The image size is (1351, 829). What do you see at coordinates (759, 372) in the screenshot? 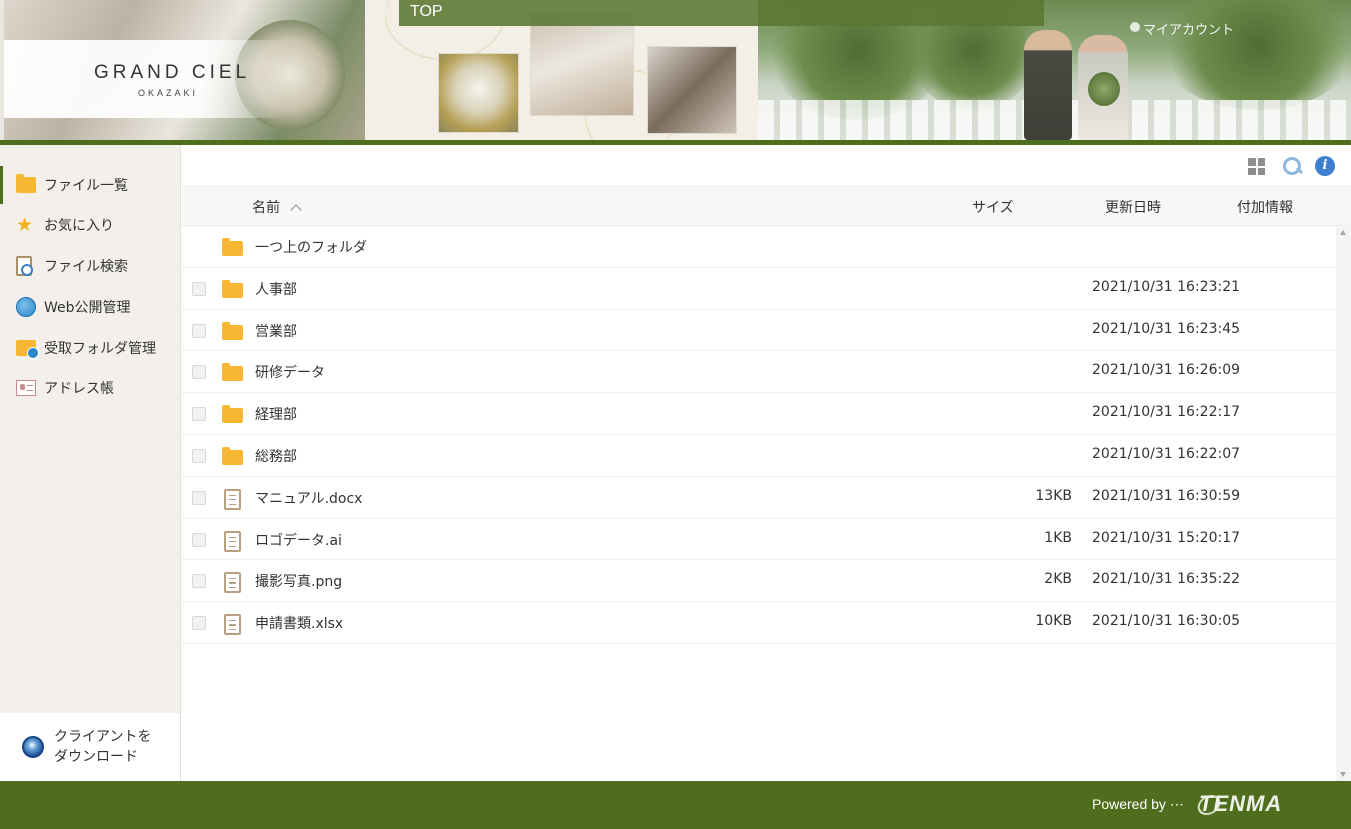
I see `table-row: 研修データ 2021/10/31 16:26:09` at bounding box center [759, 372].